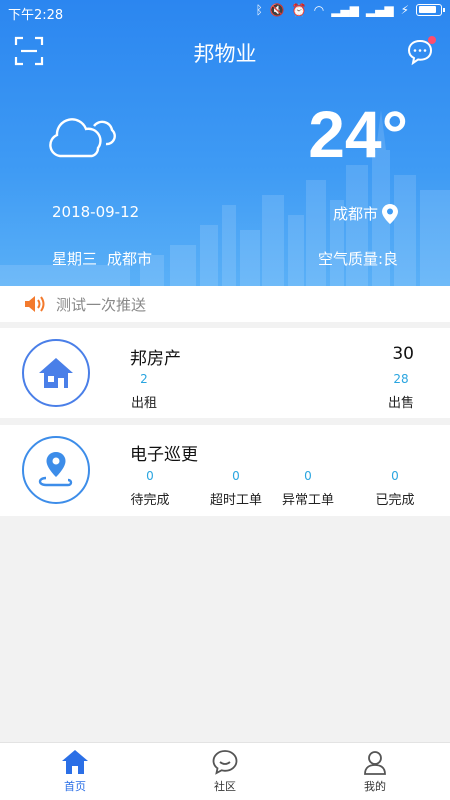  I want to click on rent-stat: 2 出租, so click(144, 391).